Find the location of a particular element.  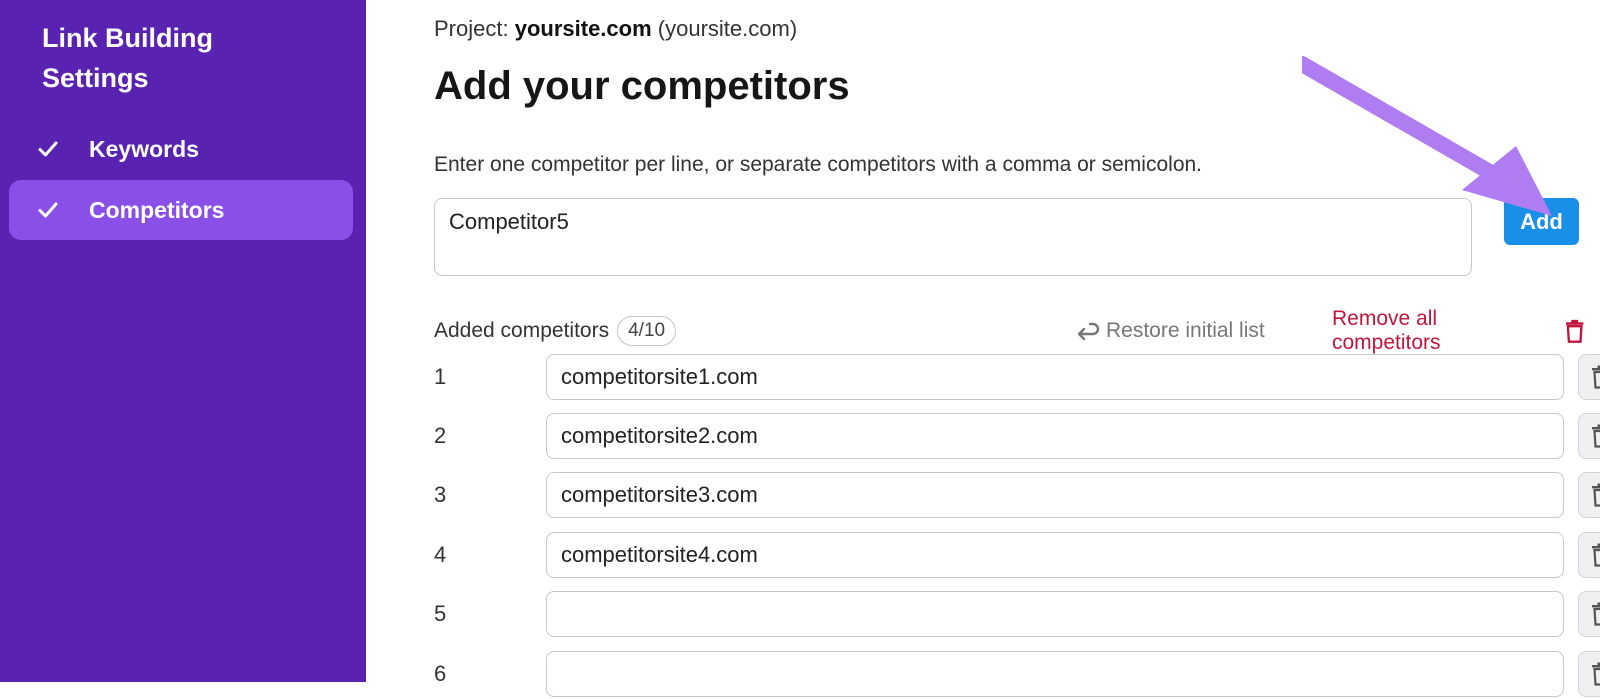

sidebar-item-label: Keywords is located at coordinates (144, 149).